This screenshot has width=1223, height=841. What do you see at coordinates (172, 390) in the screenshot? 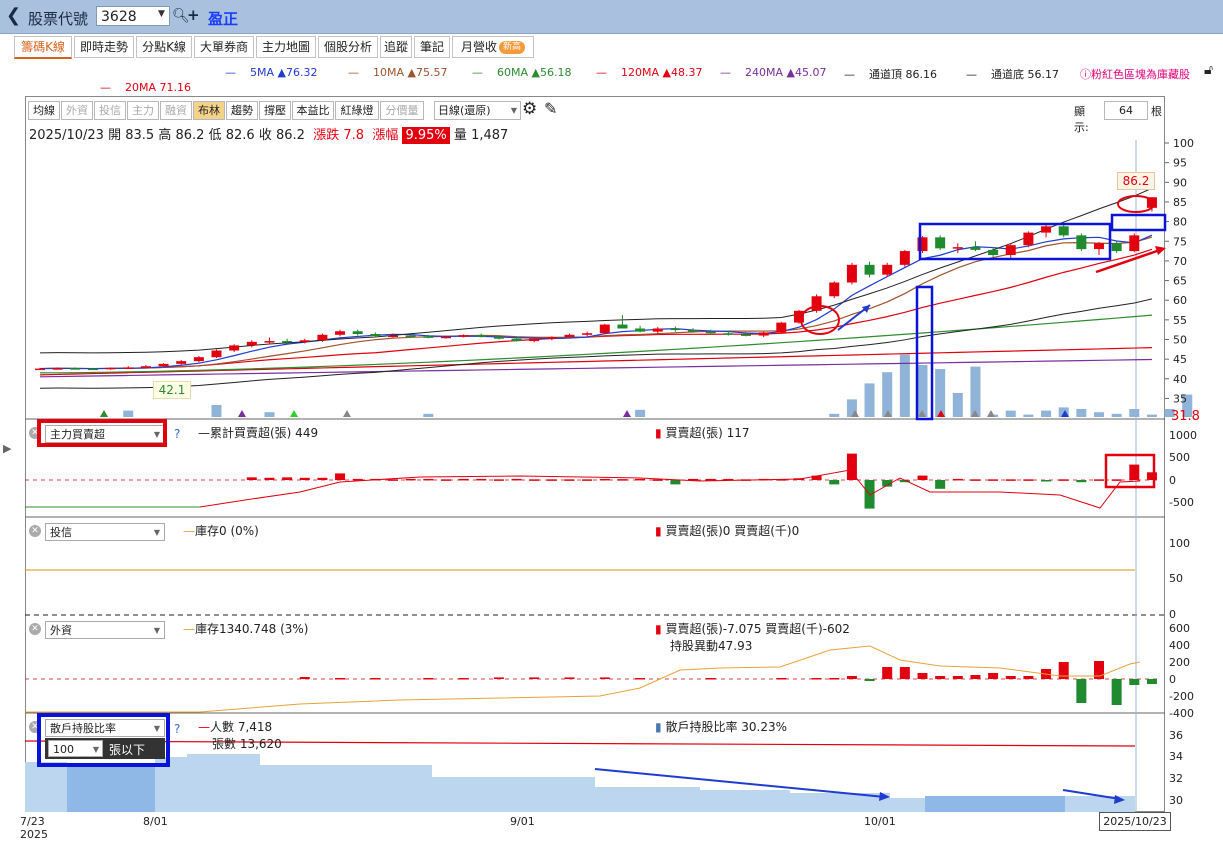
I see `low-price-tag: 42.1` at bounding box center [172, 390].